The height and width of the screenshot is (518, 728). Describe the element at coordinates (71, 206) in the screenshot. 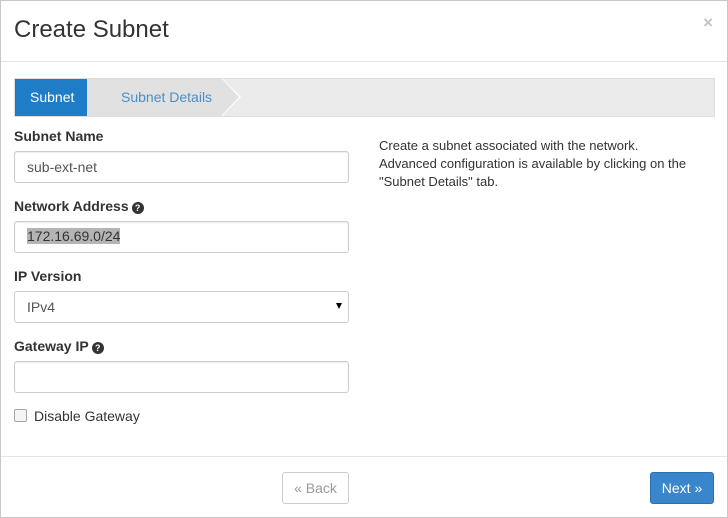

I see `network-address-label-text: Network Address` at that location.